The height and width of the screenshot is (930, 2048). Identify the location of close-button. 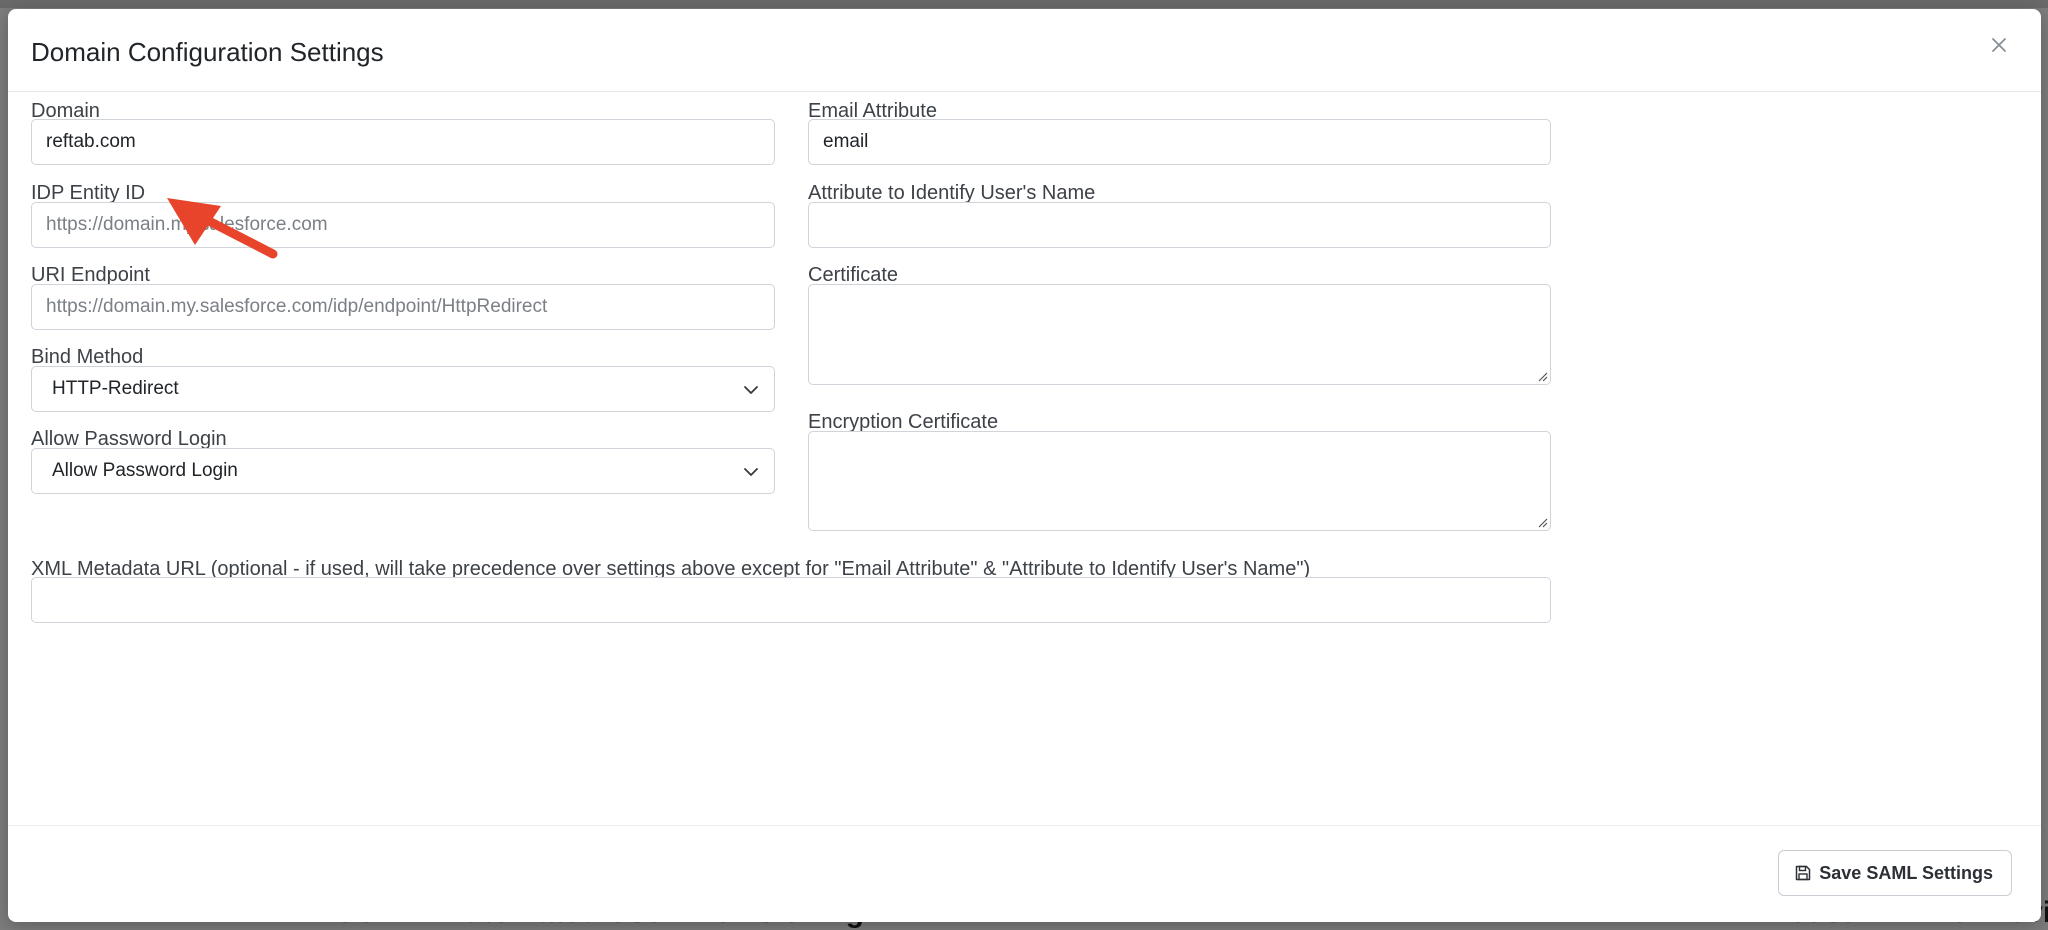
(1999, 45).